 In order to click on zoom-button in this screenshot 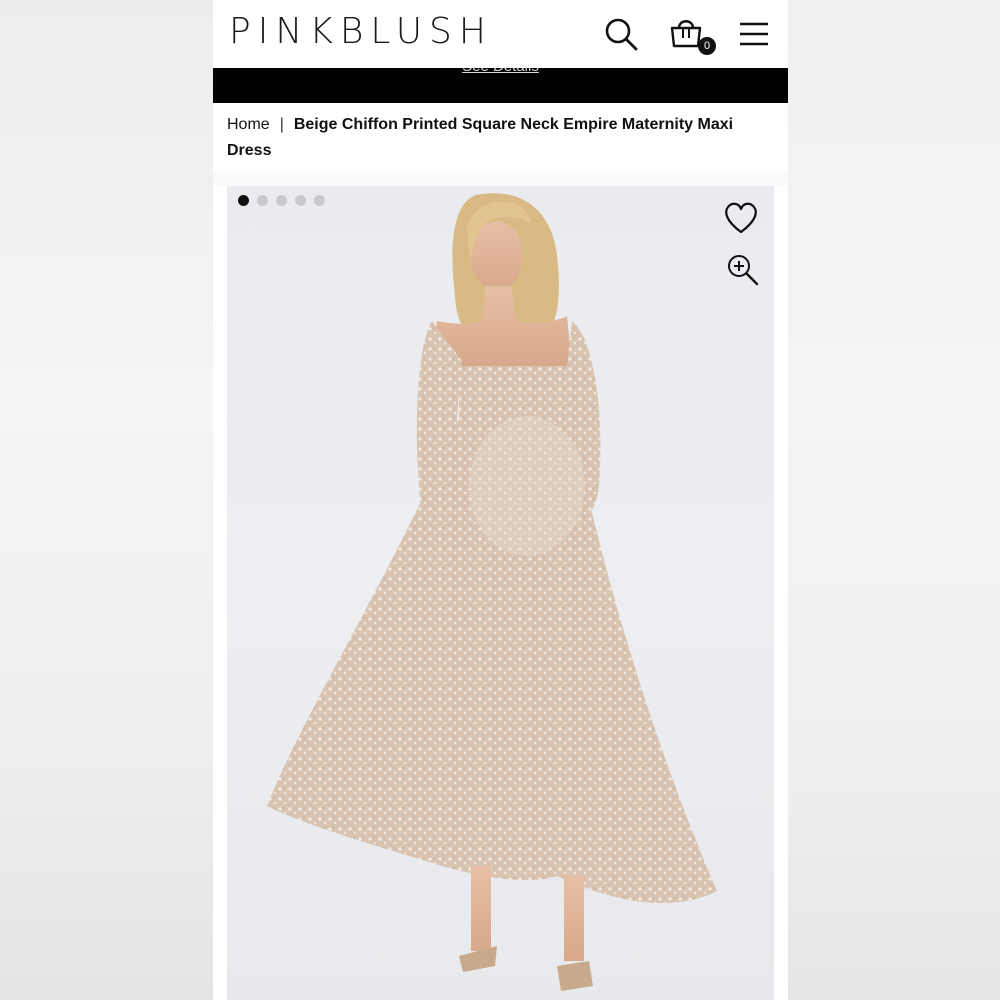, I will do `click(743, 270)`.